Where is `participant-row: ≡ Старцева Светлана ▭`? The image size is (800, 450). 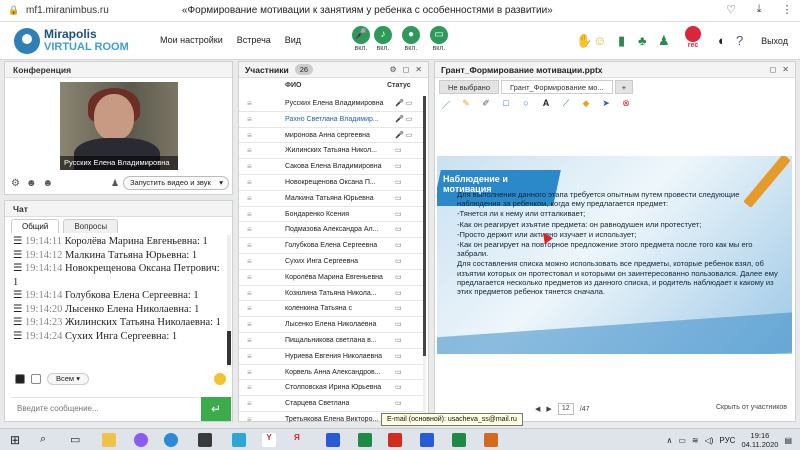
participant-row: ≡ Старцева Светлана ▭ is located at coordinates (331, 404).